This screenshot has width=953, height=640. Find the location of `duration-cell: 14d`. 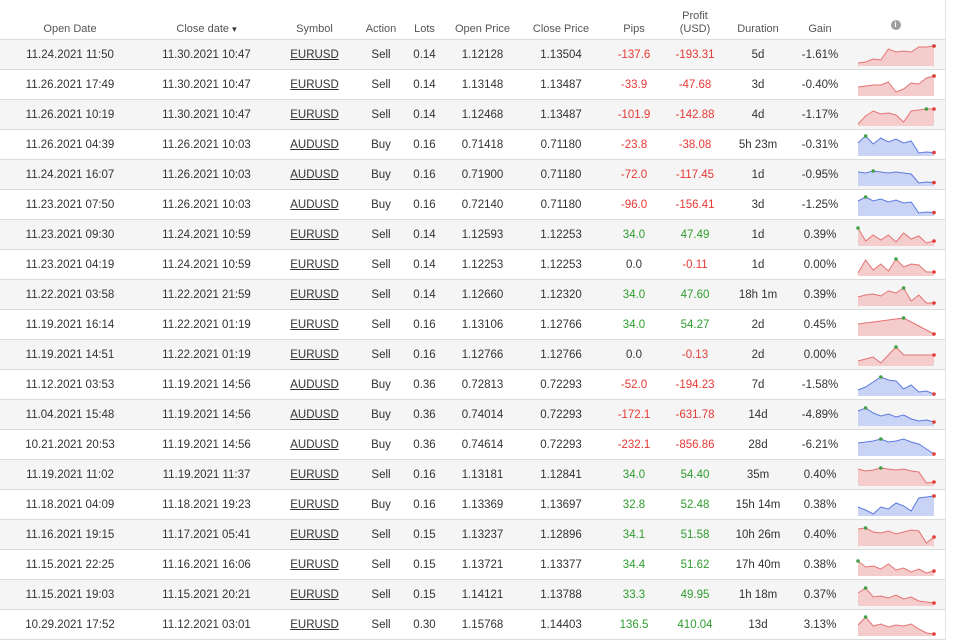

duration-cell: 14d is located at coordinates (758, 414).